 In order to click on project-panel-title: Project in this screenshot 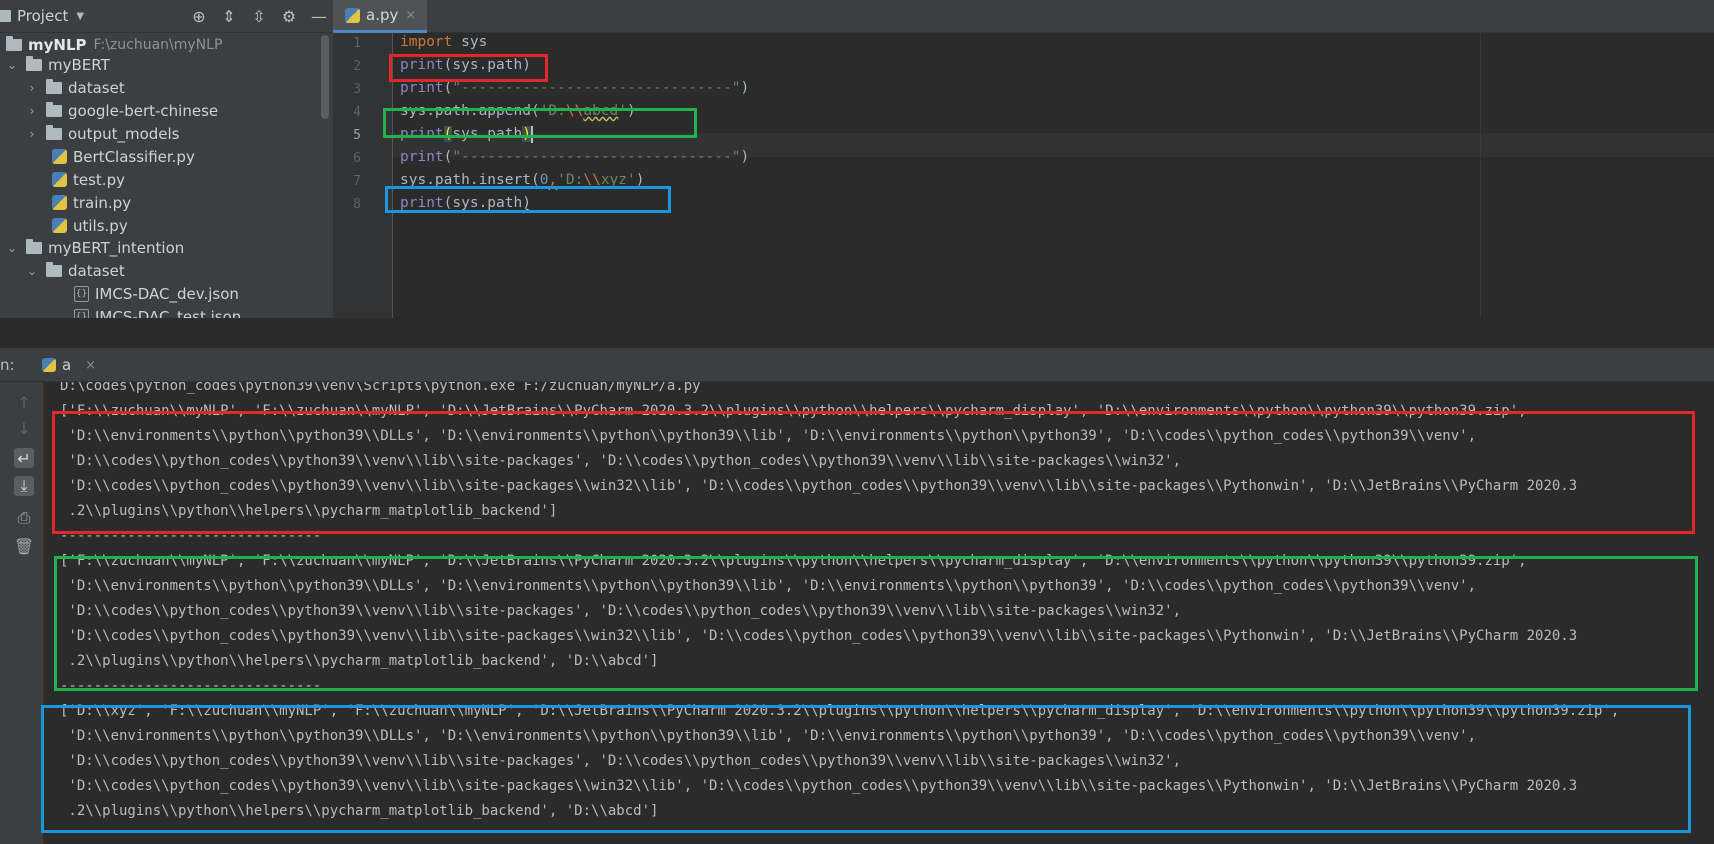, I will do `click(42, 16)`.